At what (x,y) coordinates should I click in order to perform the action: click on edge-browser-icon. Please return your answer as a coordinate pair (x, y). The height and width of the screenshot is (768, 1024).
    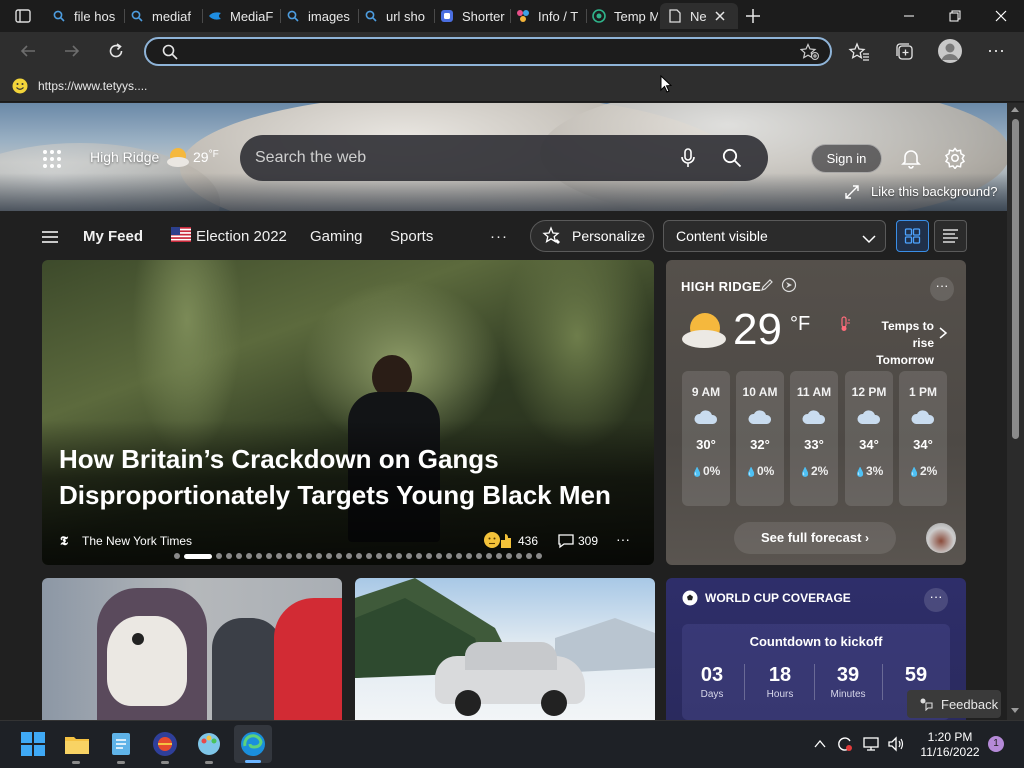
    Looking at the image, I should click on (253, 744).